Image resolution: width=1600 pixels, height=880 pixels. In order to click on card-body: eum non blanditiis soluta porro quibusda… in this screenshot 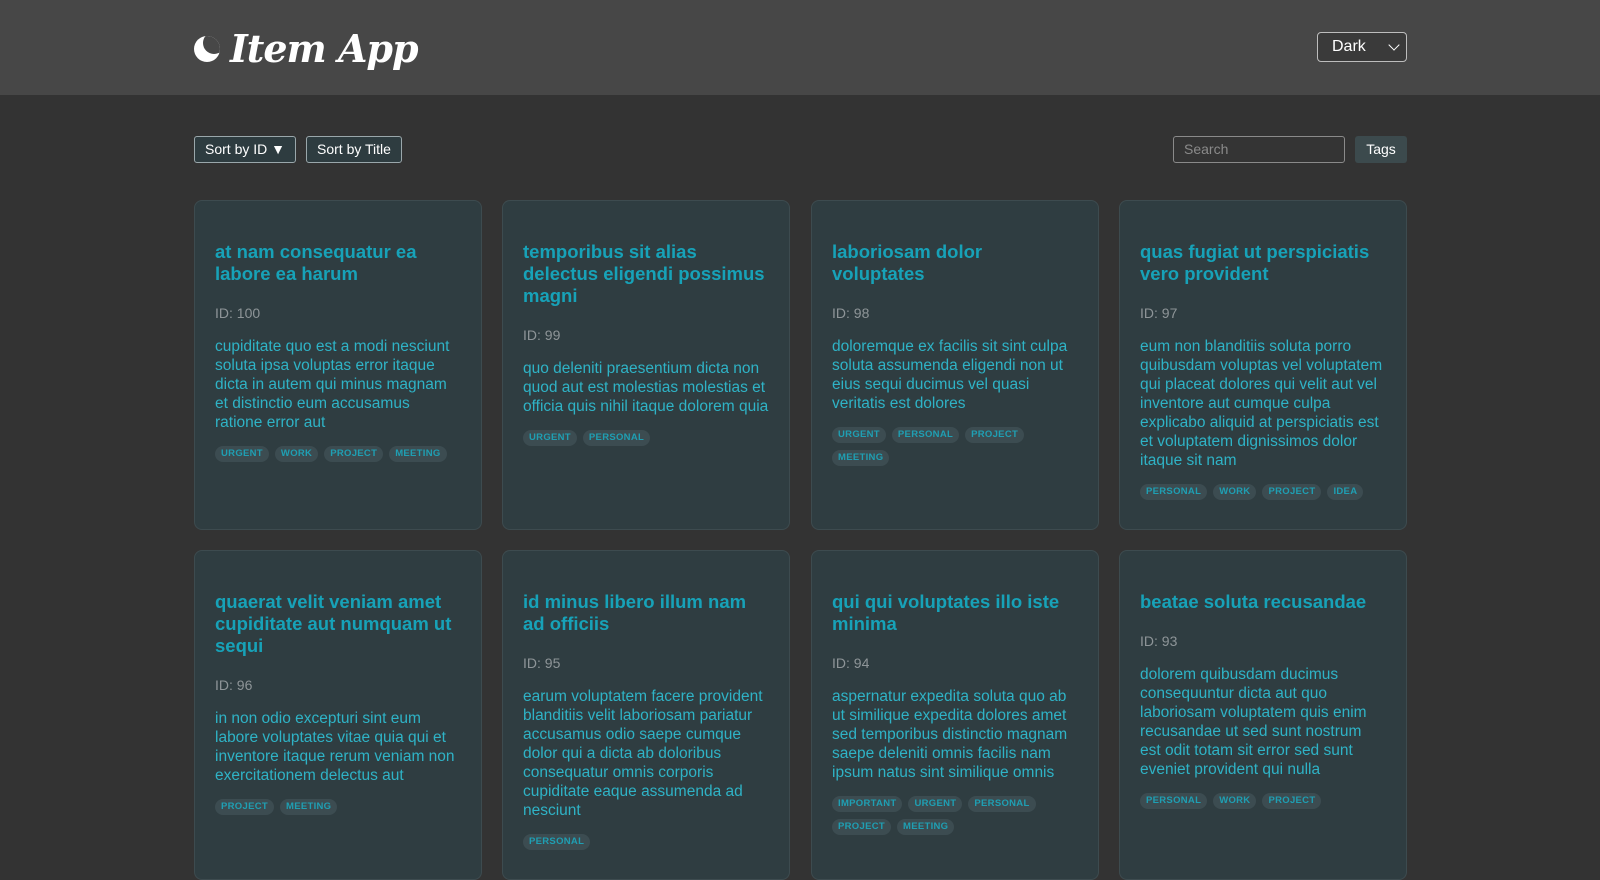, I will do `click(1261, 403)`.